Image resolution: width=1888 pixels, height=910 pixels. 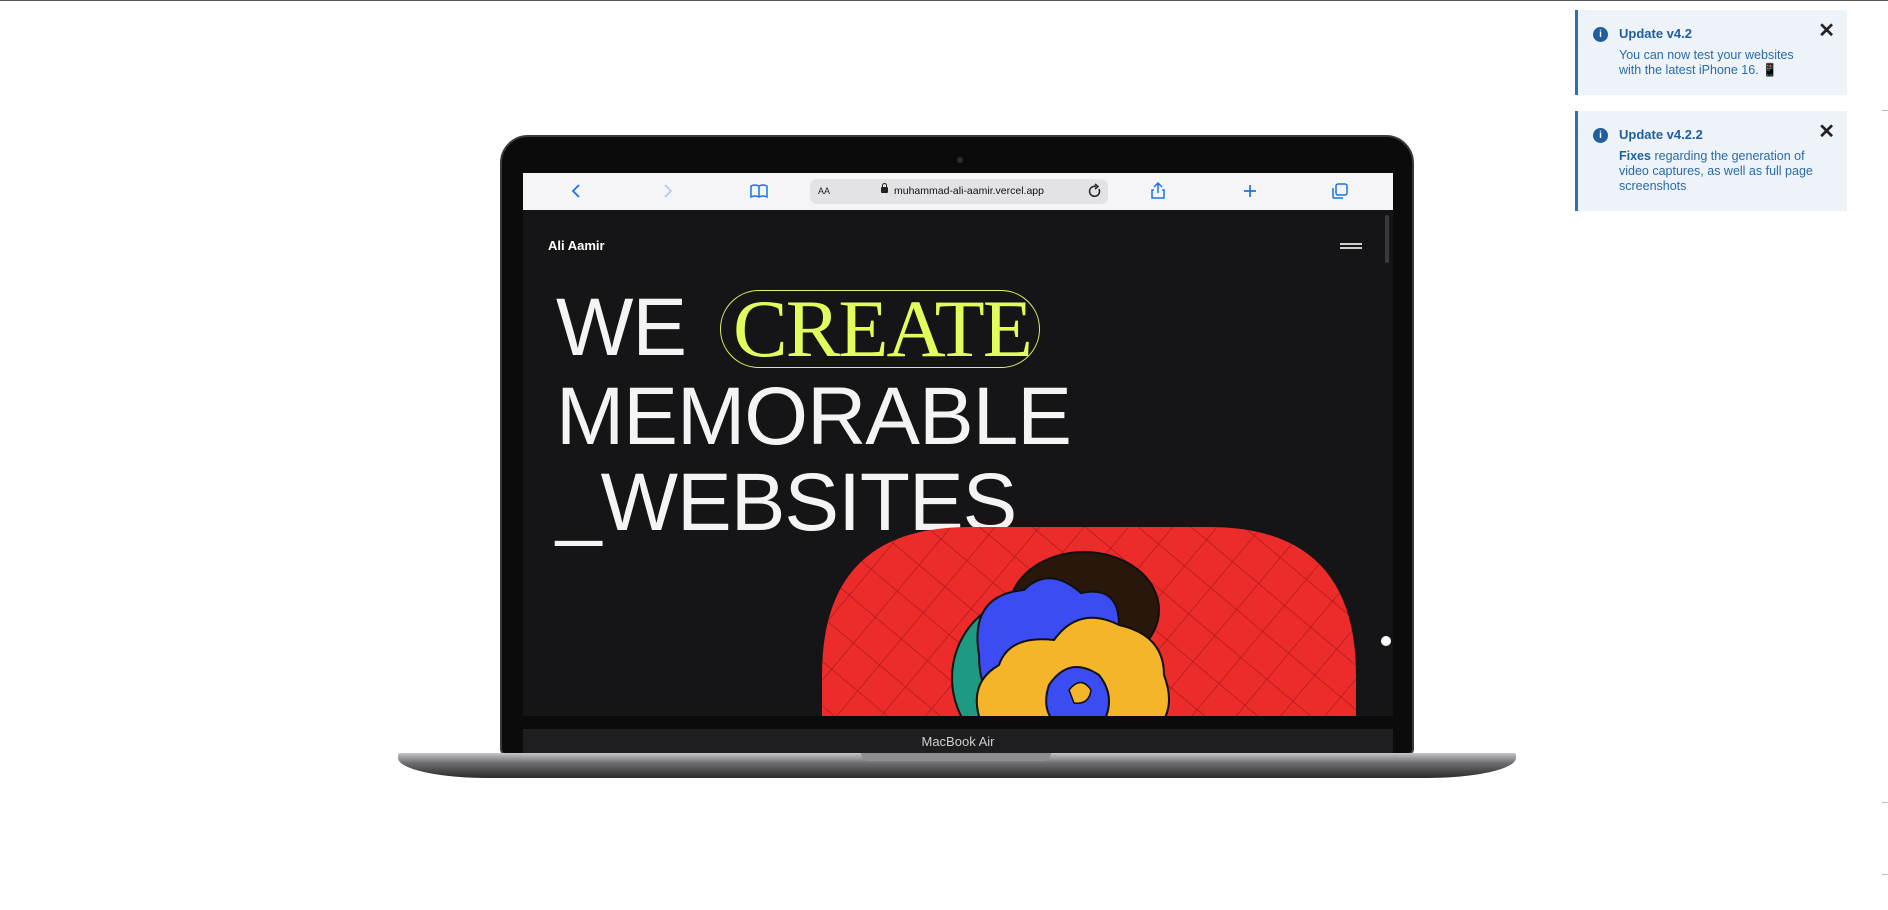 What do you see at coordinates (958, 742) in the screenshot?
I see `device-label: MacBook Air` at bounding box center [958, 742].